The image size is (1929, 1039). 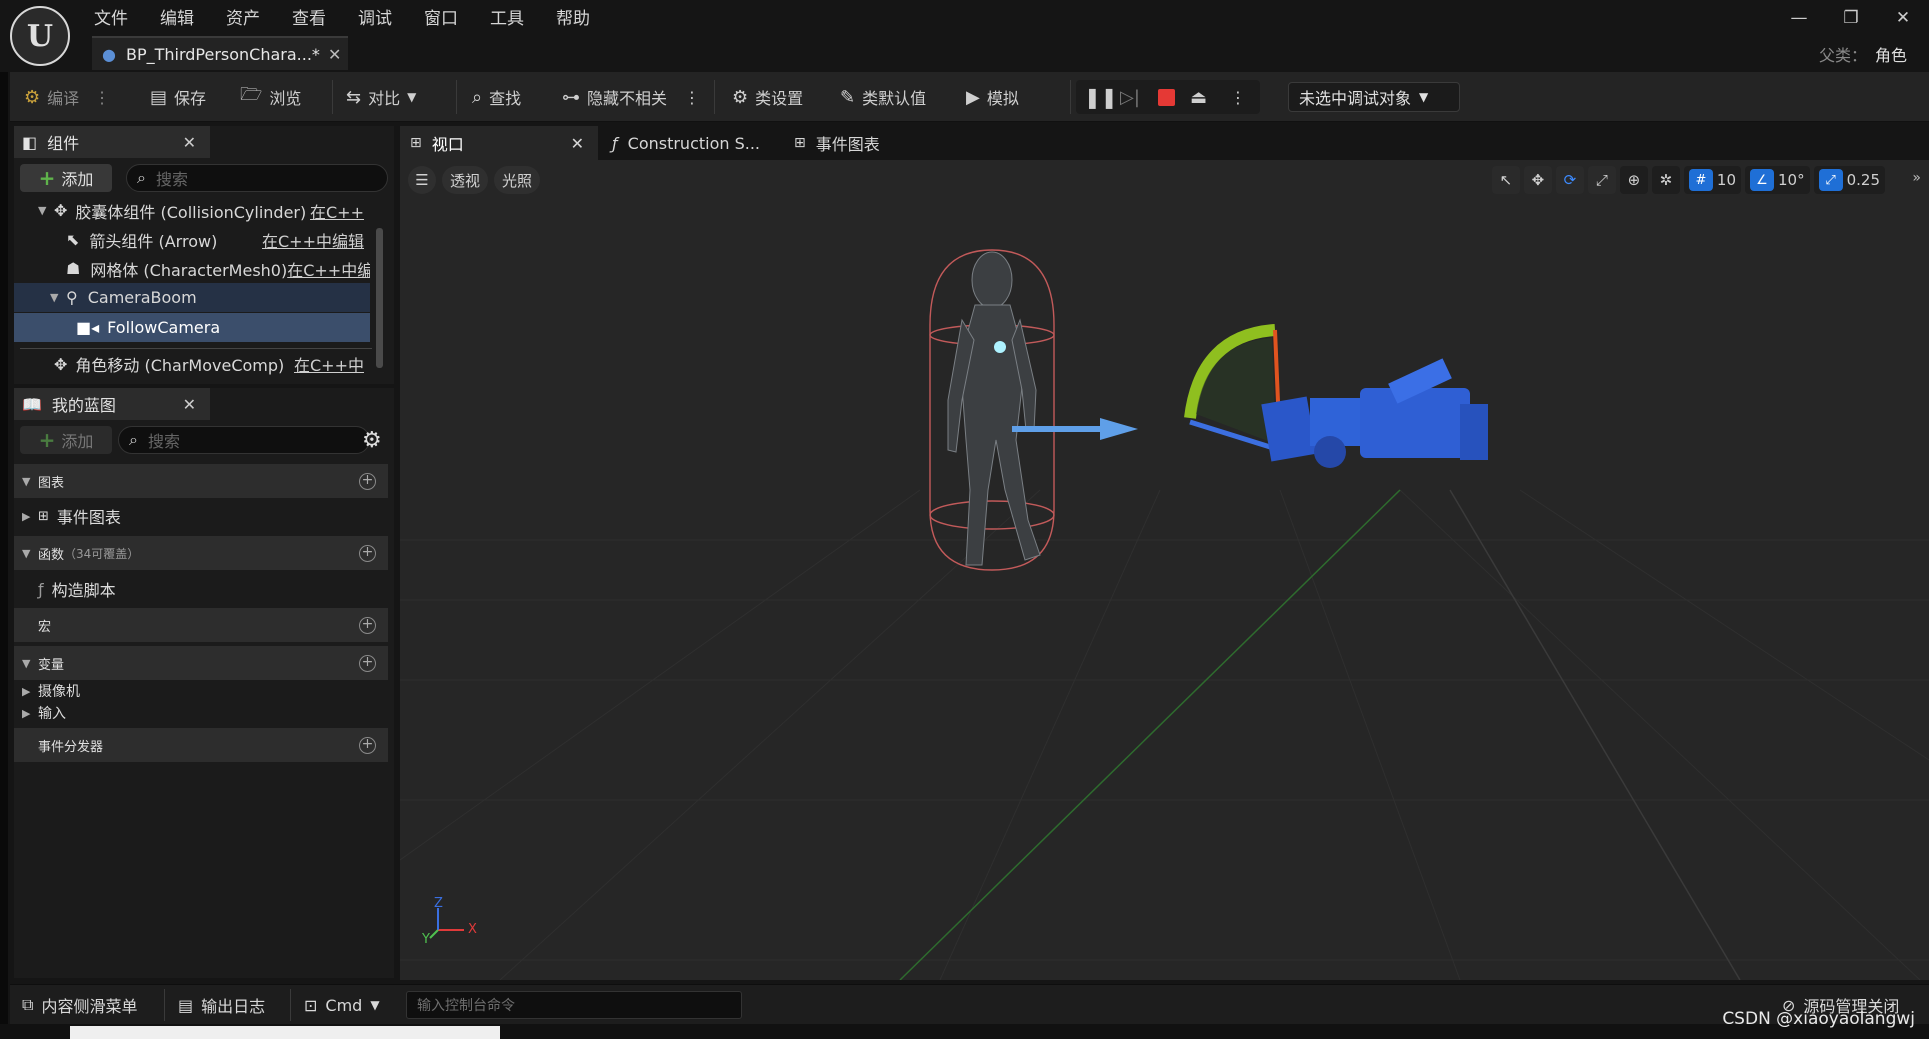 I want to click on menu-asset: 资产, so click(x=243, y=16).